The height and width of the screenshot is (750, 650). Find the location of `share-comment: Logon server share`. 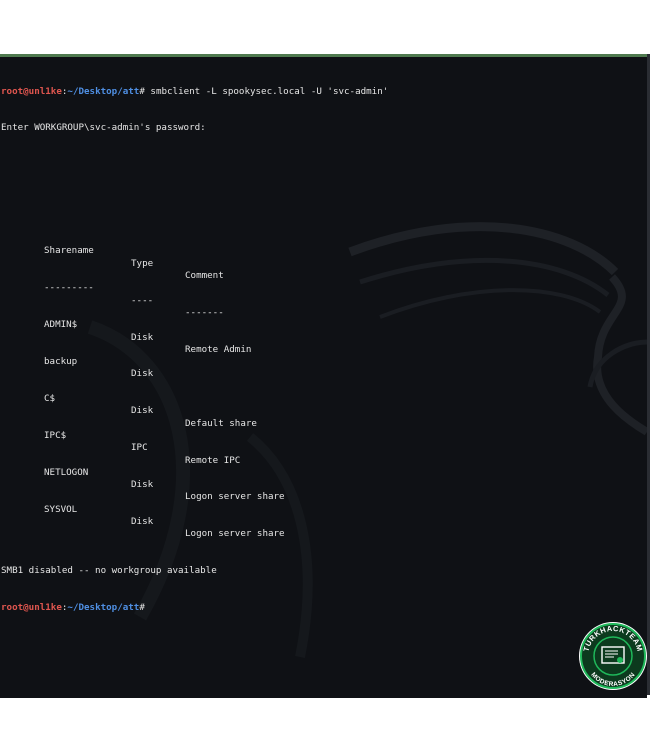

share-comment: Logon server share is located at coordinates (235, 534).